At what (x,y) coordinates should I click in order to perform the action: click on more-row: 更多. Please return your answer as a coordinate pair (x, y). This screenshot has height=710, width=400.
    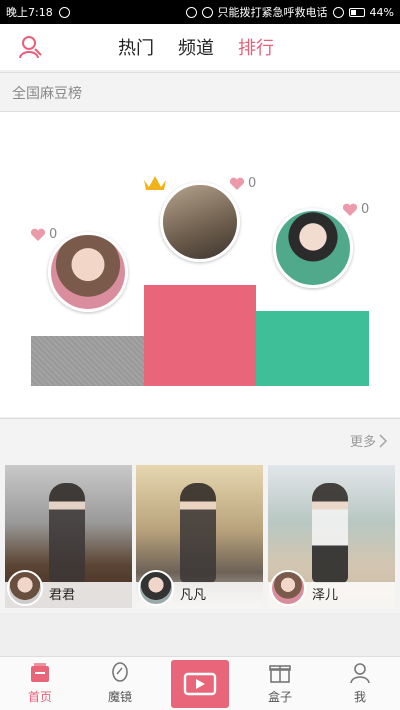
    Looking at the image, I should click on (200, 438).